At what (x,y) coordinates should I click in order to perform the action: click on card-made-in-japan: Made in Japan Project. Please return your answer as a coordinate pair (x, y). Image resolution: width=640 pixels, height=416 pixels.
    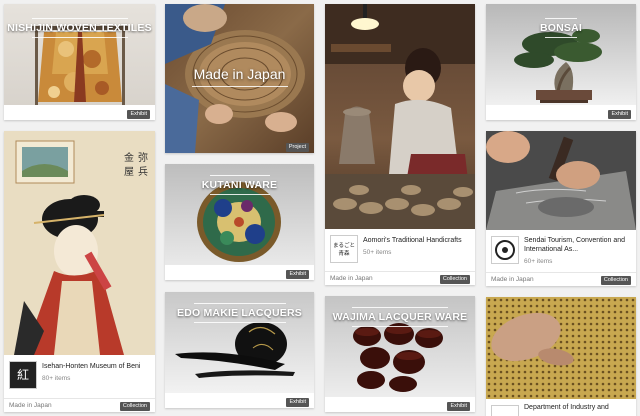
    Looking at the image, I should click on (239, 78).